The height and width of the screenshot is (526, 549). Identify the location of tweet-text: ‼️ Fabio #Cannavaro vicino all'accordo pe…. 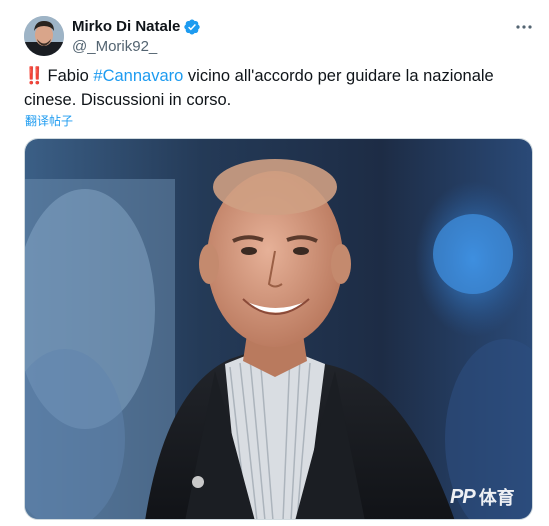
(279, 88).